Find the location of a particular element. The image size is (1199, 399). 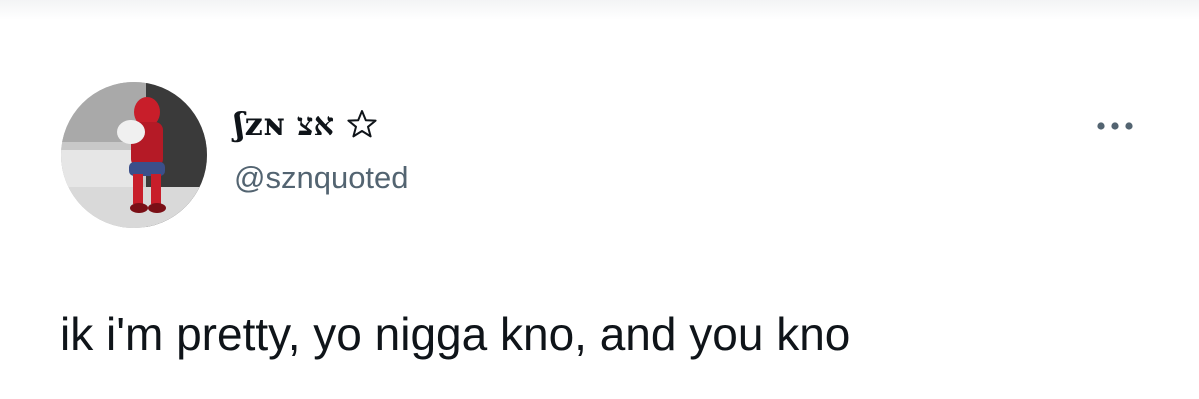

more-options-icon is located at coordinates (1115, 126).